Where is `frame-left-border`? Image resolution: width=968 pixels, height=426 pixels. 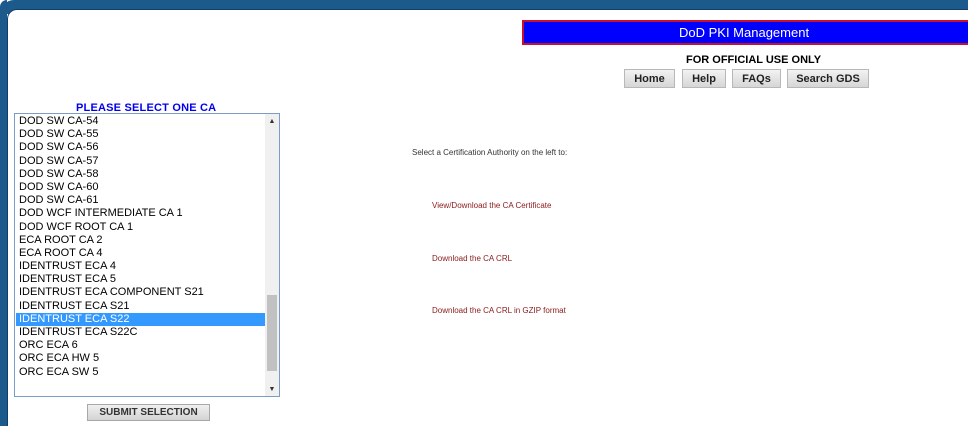
frame-left-border is located at coordinates (3, 213).